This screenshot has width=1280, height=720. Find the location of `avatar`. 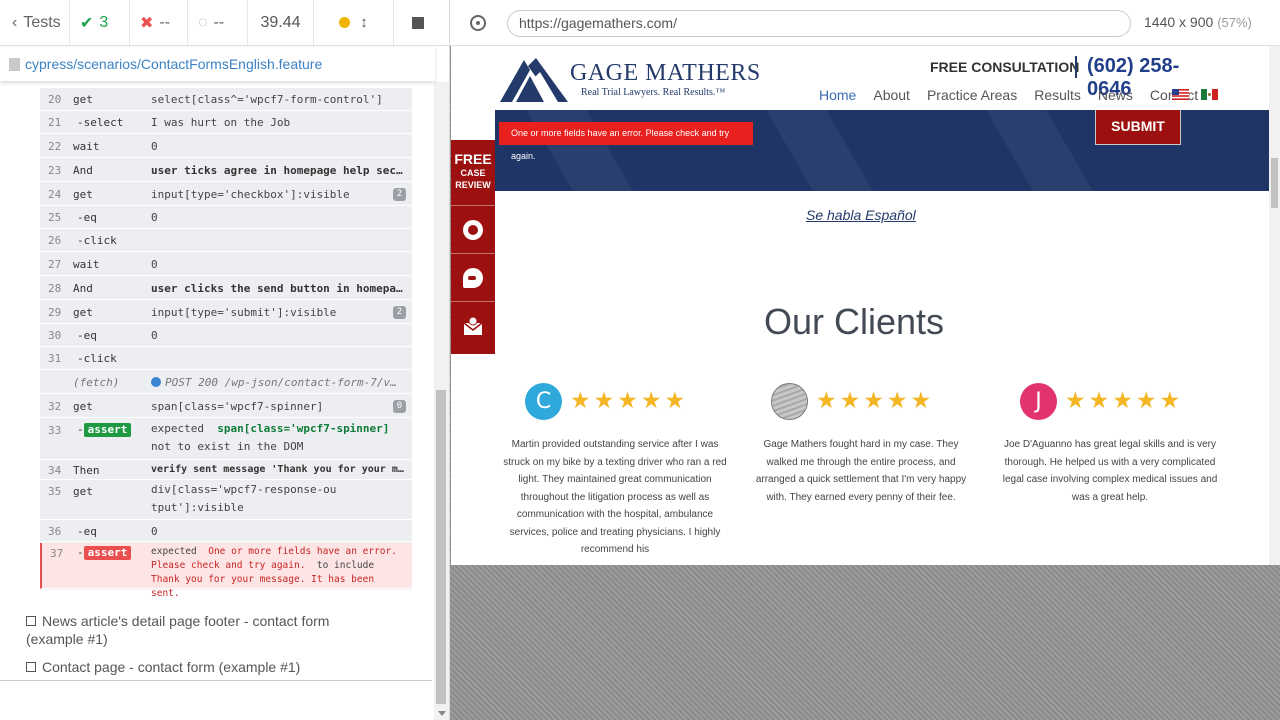

avatar is located at coordinates (789, 401).